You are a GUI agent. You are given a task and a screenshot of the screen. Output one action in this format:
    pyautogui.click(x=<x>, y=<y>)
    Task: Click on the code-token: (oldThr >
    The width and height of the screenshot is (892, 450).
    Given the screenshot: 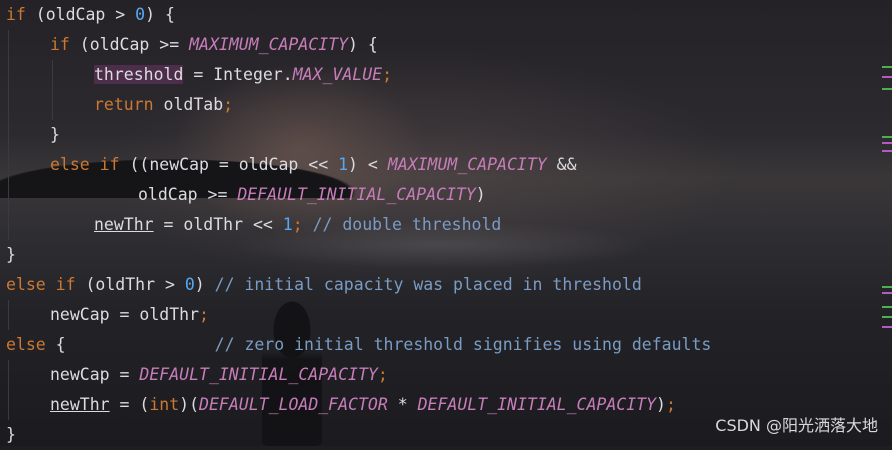 What is the action you would take?
    pyautogui.click(x=130, y=284)
    